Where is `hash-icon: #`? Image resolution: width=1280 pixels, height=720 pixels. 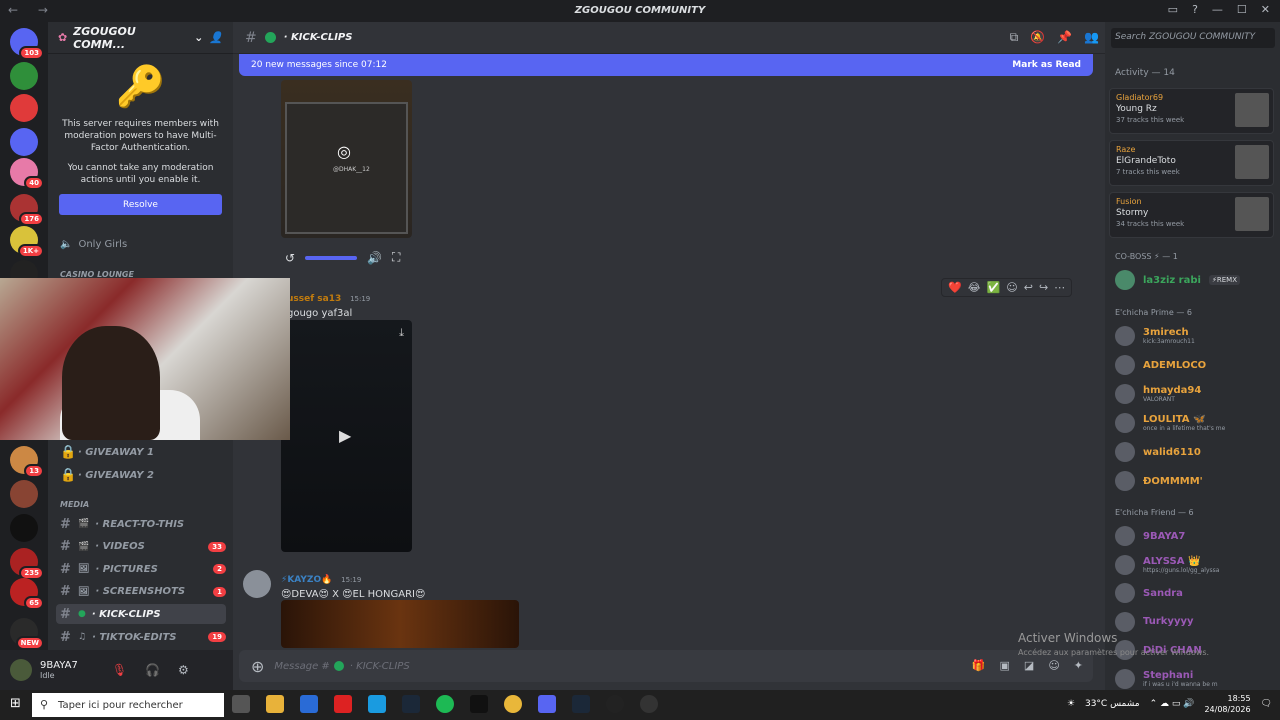 hash-icon: # is located at coordinates (65, 592).